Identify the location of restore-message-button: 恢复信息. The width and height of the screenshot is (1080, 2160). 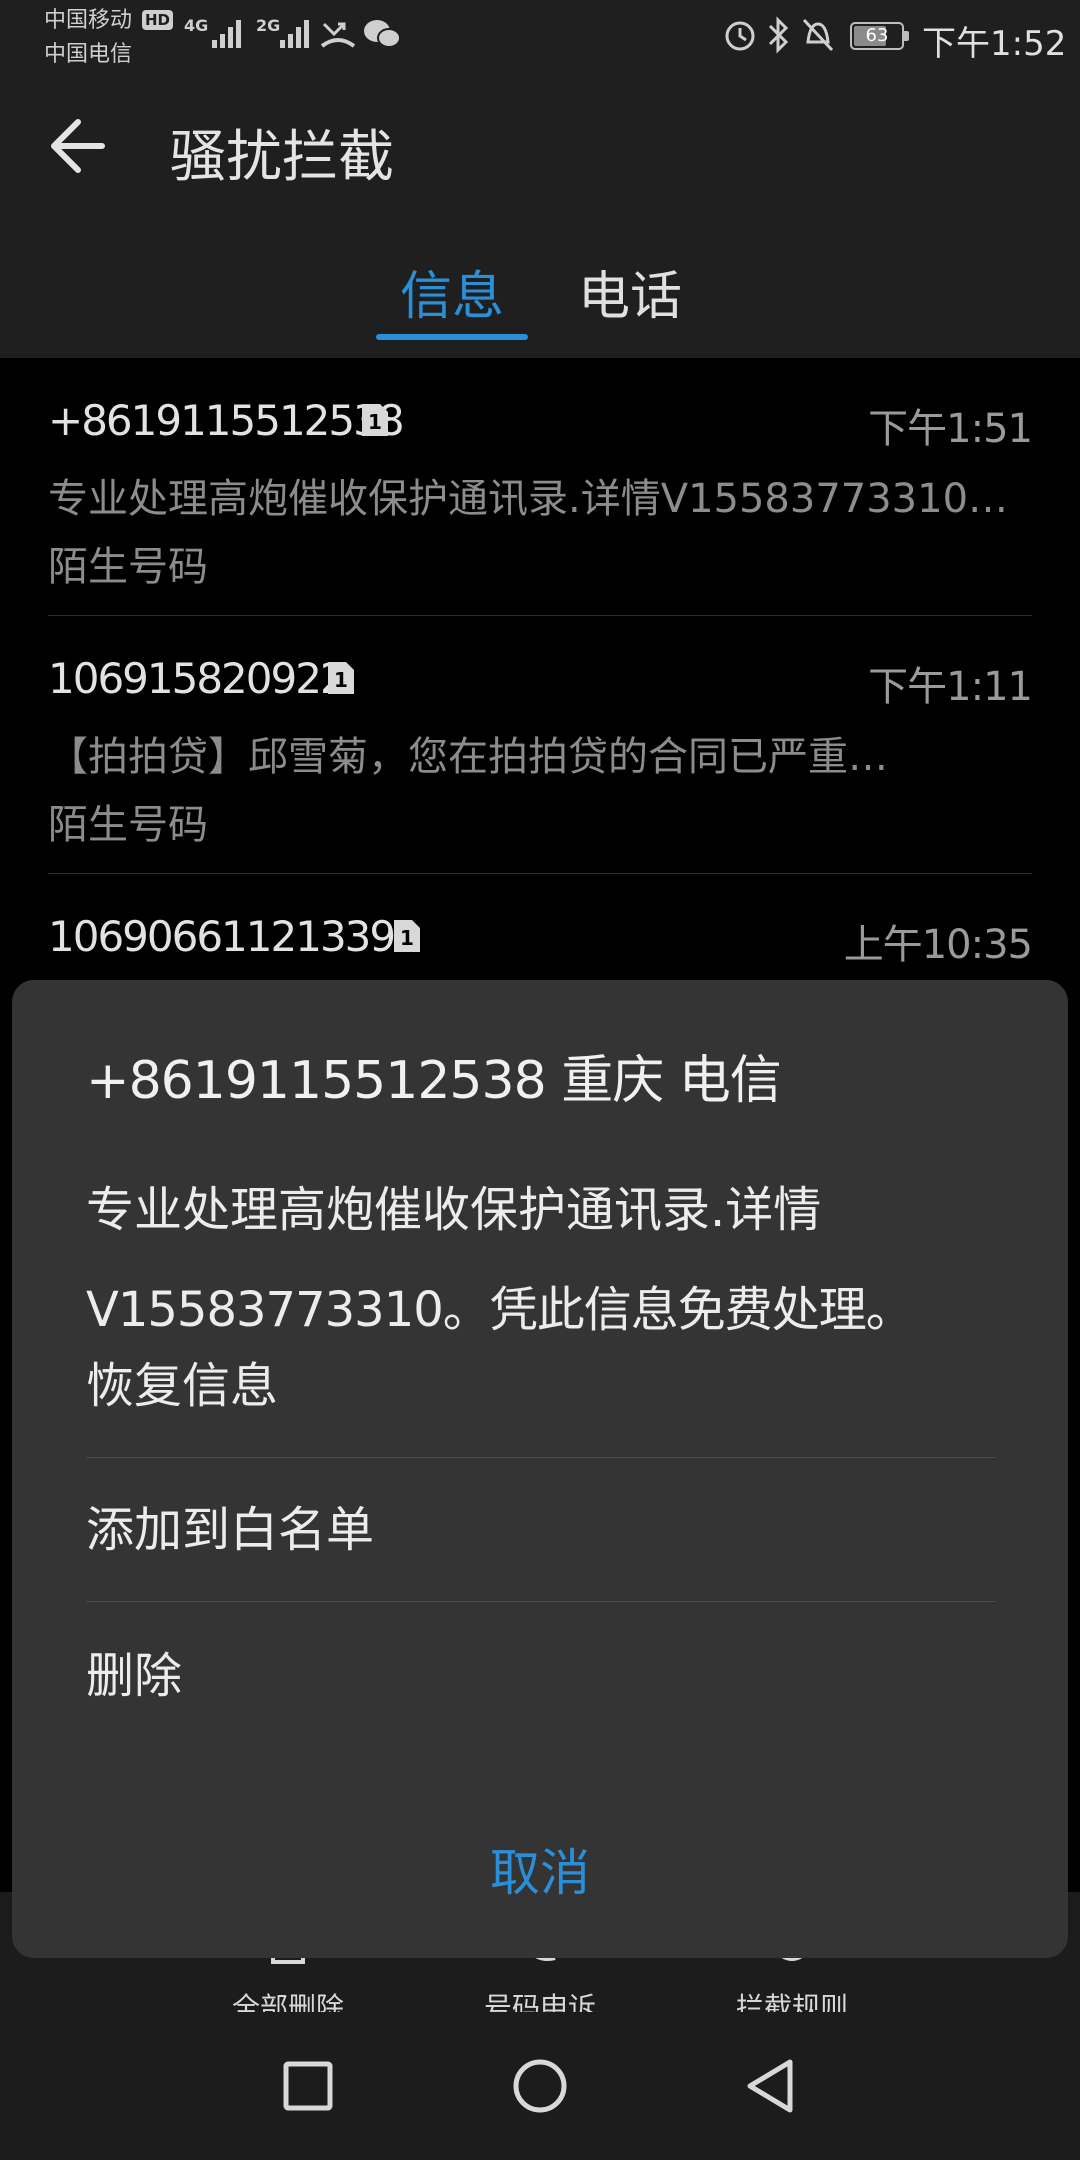
(541, 1386).